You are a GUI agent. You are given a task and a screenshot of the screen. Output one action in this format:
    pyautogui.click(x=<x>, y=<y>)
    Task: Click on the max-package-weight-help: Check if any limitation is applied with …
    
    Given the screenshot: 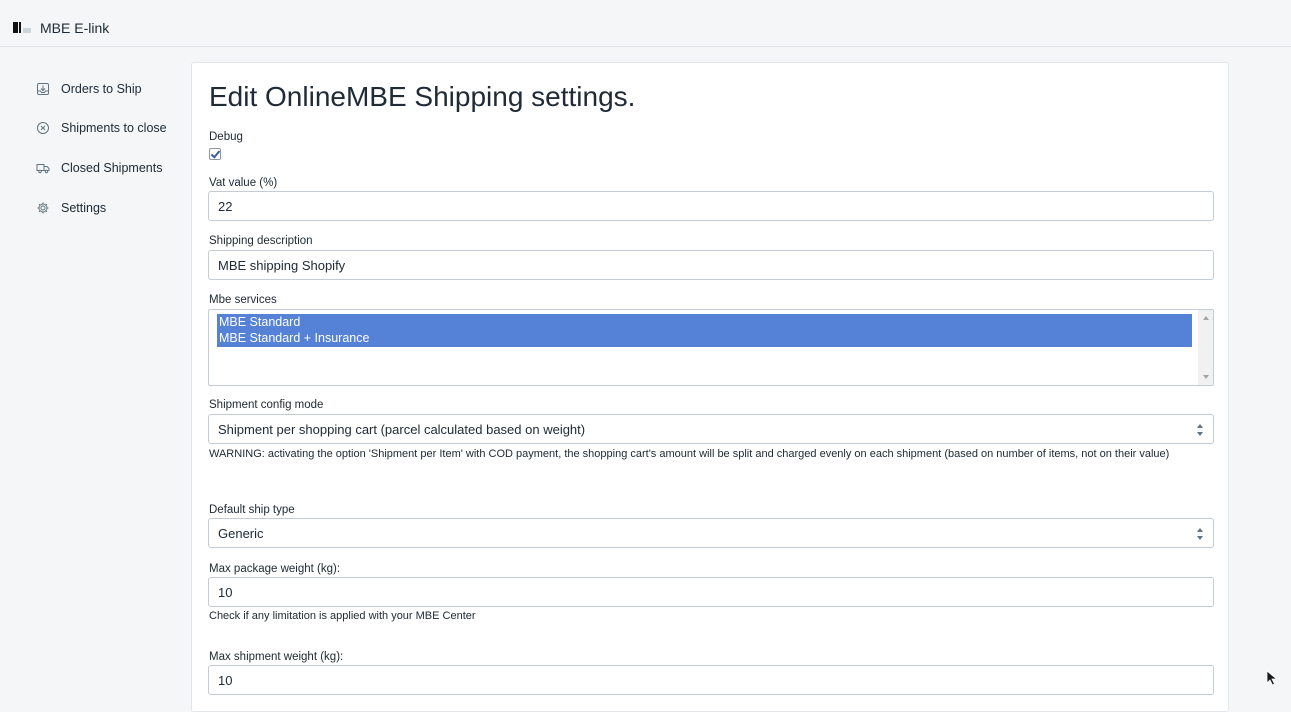 What is the action you would take?
    pyautogui.click(x=342, y=616)
    